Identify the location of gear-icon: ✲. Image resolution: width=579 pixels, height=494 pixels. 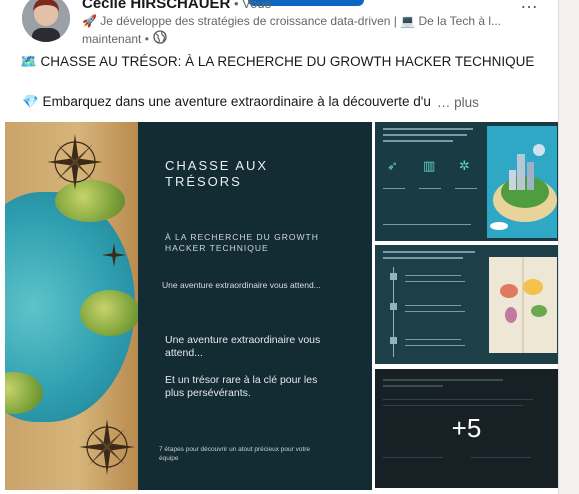
(464, 165).